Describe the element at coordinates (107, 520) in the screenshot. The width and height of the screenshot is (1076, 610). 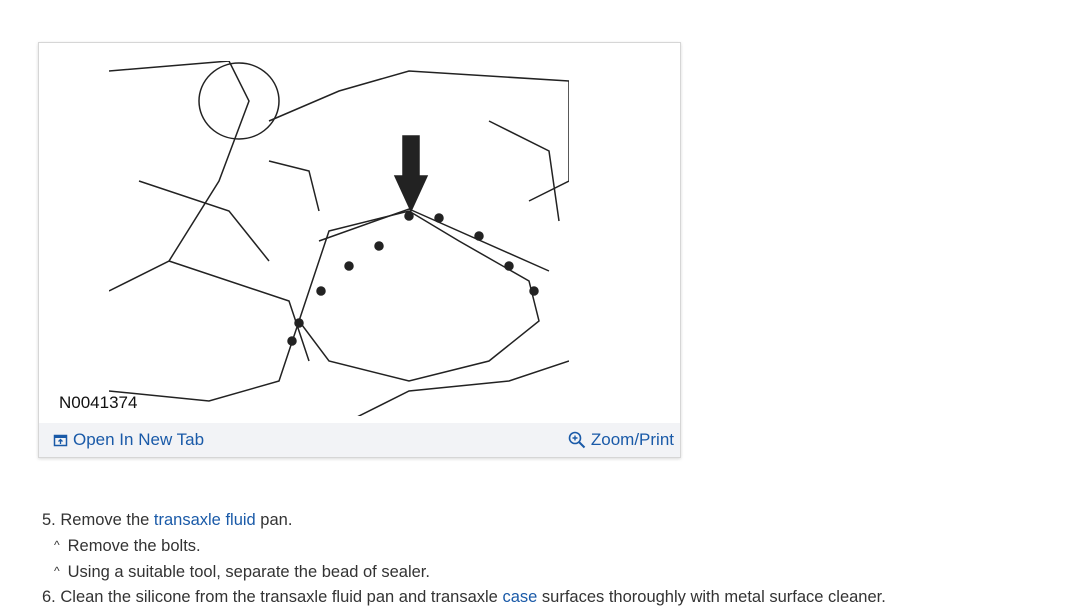
I see `step-text: Remove the` at that location.